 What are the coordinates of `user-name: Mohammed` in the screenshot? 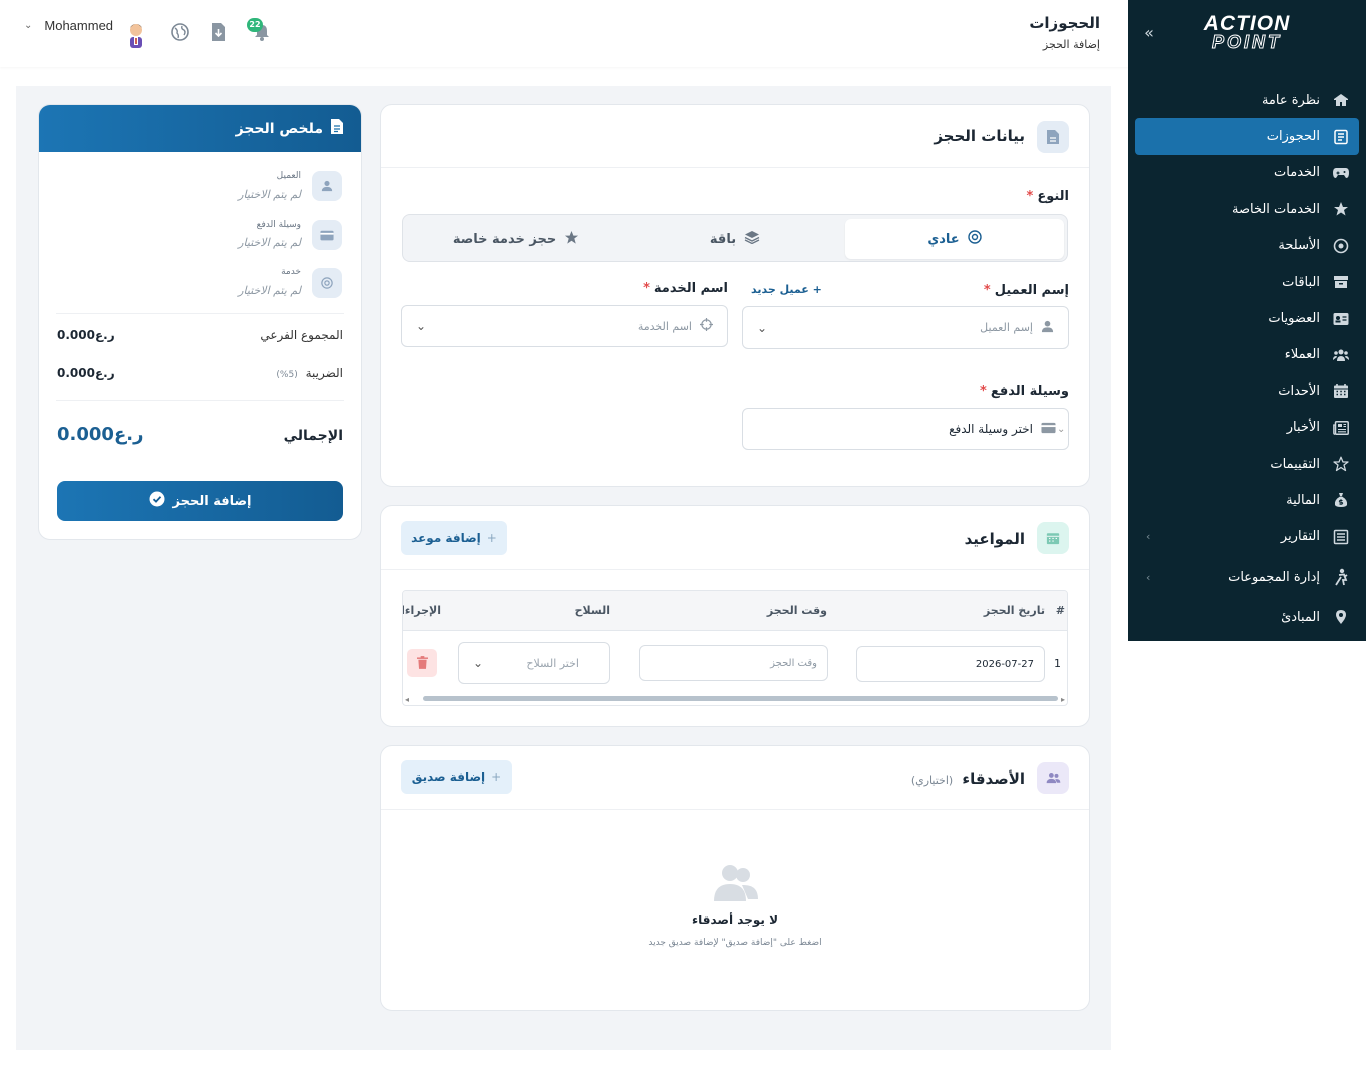 It's located at (79, 25).